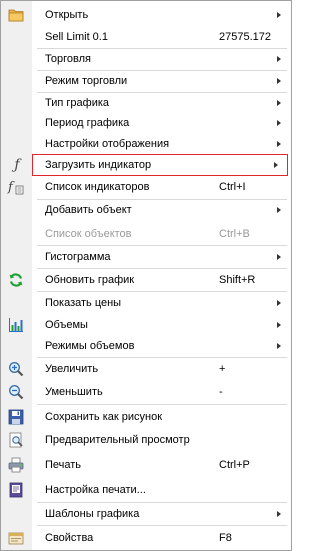 Image resolution: width=320 pixels, height=551 pixels. Describe the element at coordinates (234, 465) in the screenshot. I see `menu-item-shortcut: Ctrl+P` at that location.